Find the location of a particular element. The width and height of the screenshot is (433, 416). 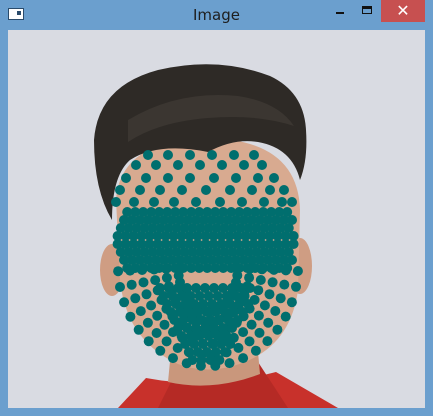

close-button: ✕ is located at coordinates (403, 11).